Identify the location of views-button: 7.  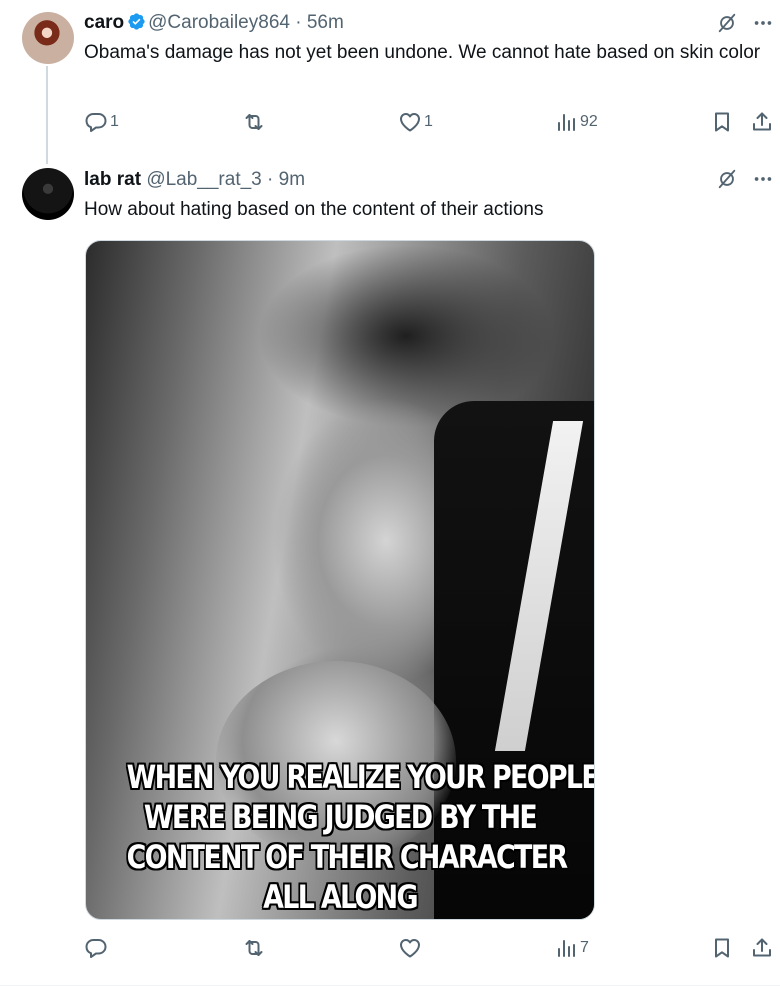
(571, 948).